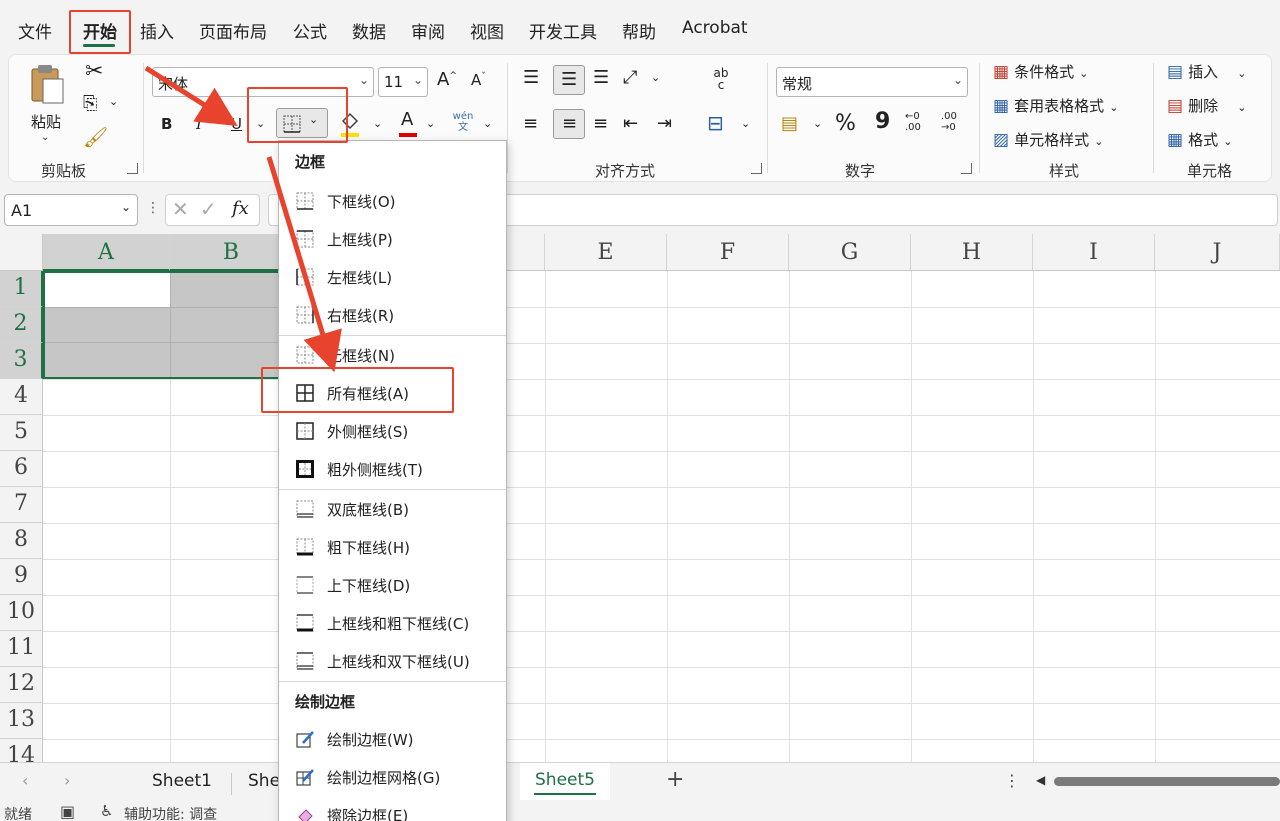 This screenshot has width=1280, height=821. I want to click on insert-function-button: fx, so click(240, 208).